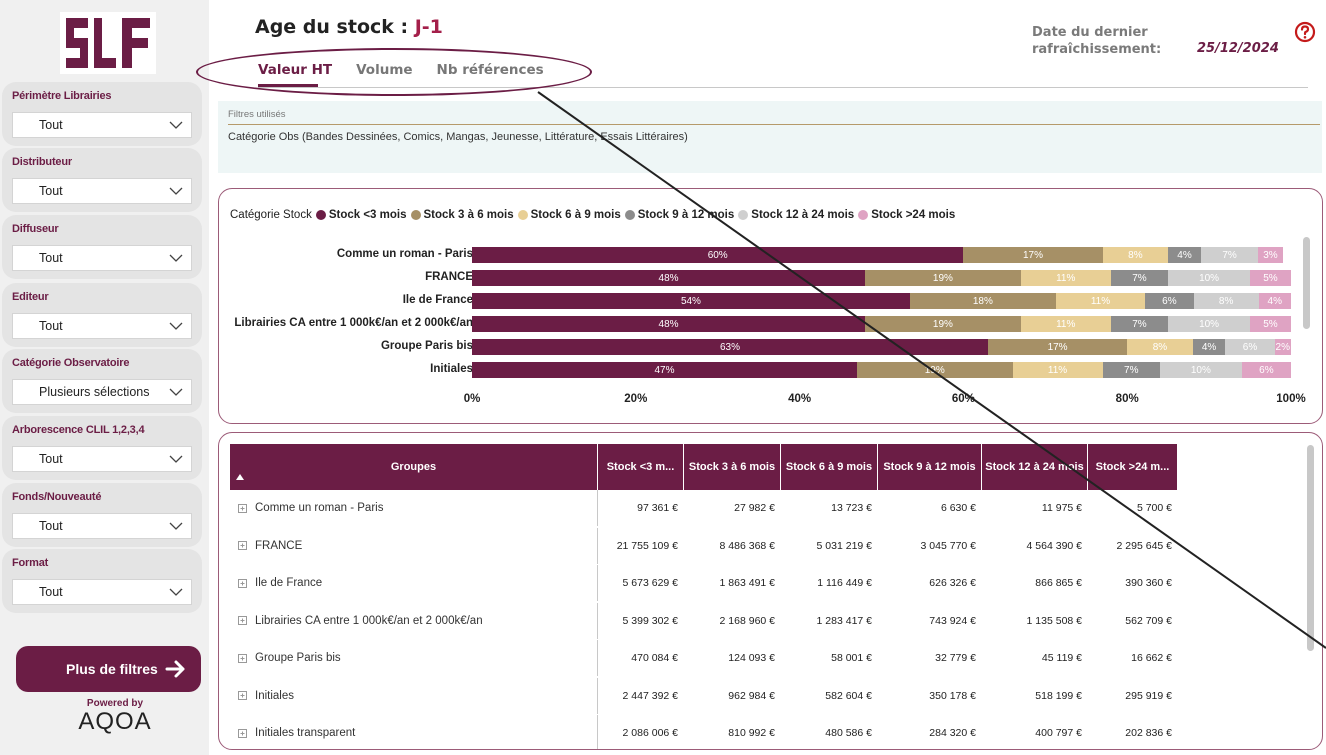  Describe the element at coordinates (650, 695) in the screenshot. I see `table-cell: 2 447 392 €` at that location.